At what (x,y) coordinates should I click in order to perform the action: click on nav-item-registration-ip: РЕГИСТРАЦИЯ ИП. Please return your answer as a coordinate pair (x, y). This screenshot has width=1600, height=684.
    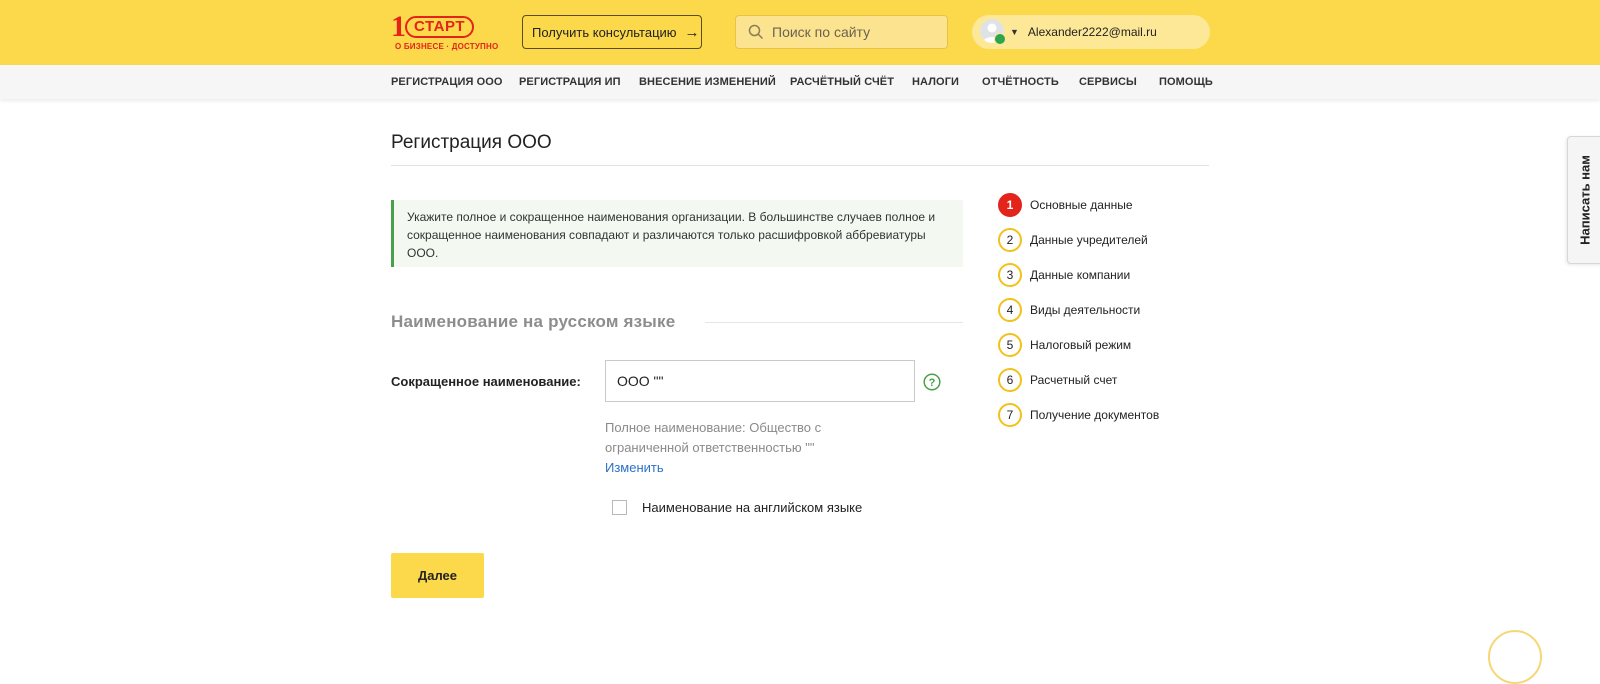
    Looking at the image, I should click on (570, 82).